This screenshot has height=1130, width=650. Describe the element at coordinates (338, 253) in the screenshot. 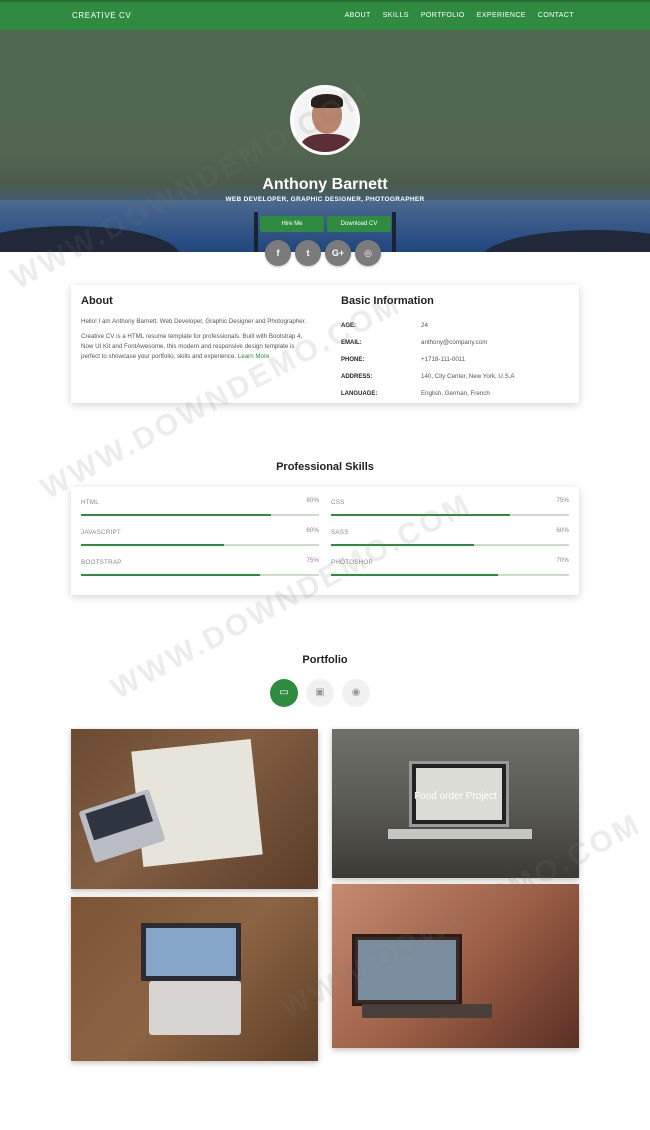

I see `google-plus-icon: G+` at that location.